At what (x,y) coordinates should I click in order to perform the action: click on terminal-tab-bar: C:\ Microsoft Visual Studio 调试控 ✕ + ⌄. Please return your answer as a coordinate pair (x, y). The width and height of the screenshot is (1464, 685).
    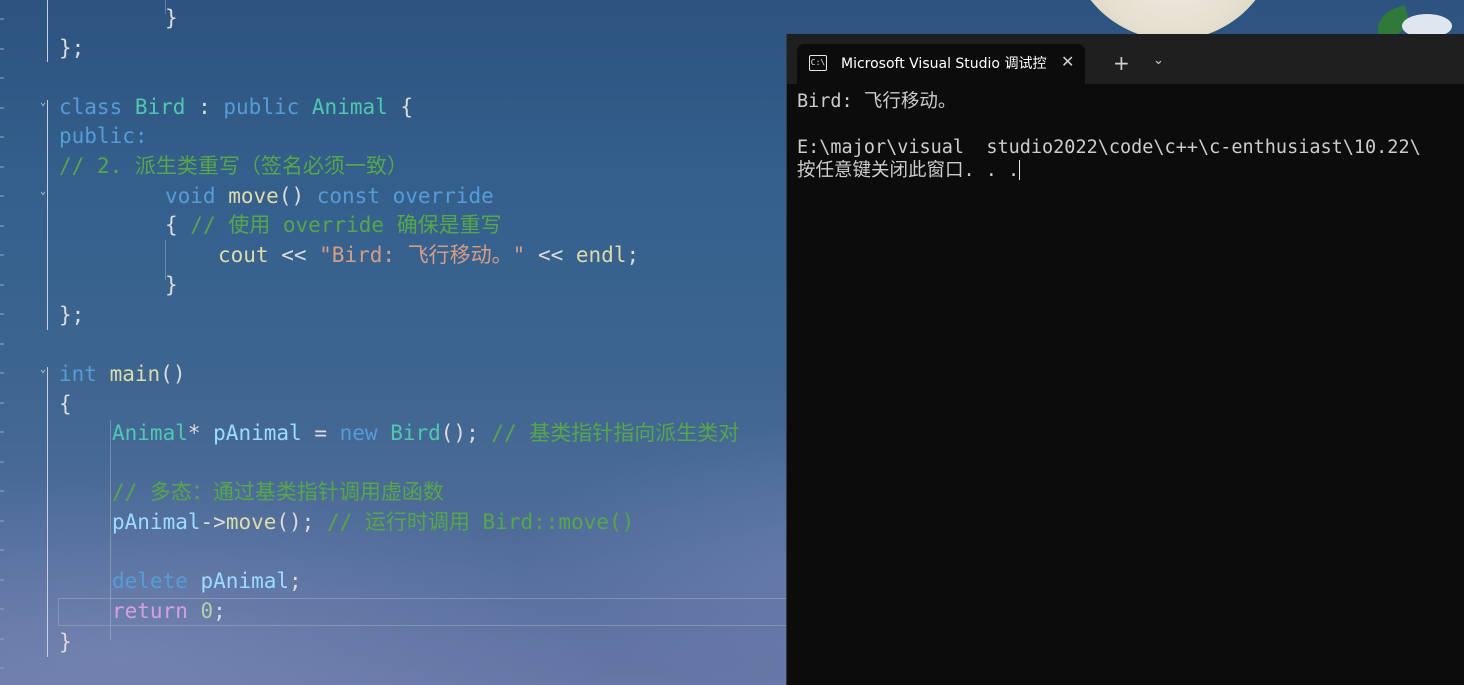
    Looking at the image, I should click on (1125, 59).